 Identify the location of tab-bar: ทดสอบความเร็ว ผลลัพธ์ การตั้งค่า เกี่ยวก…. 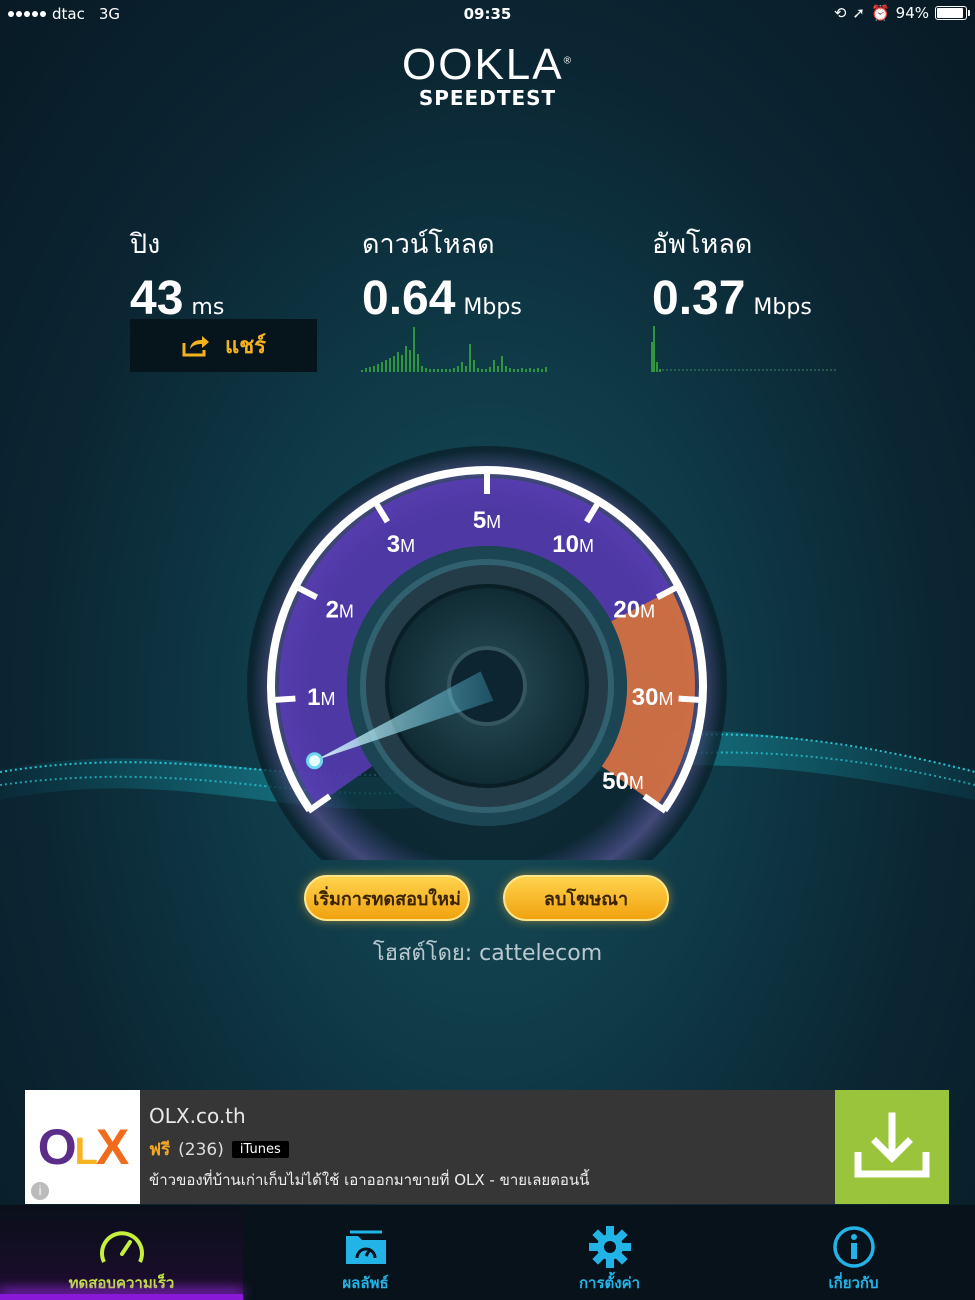
(487, 1252).